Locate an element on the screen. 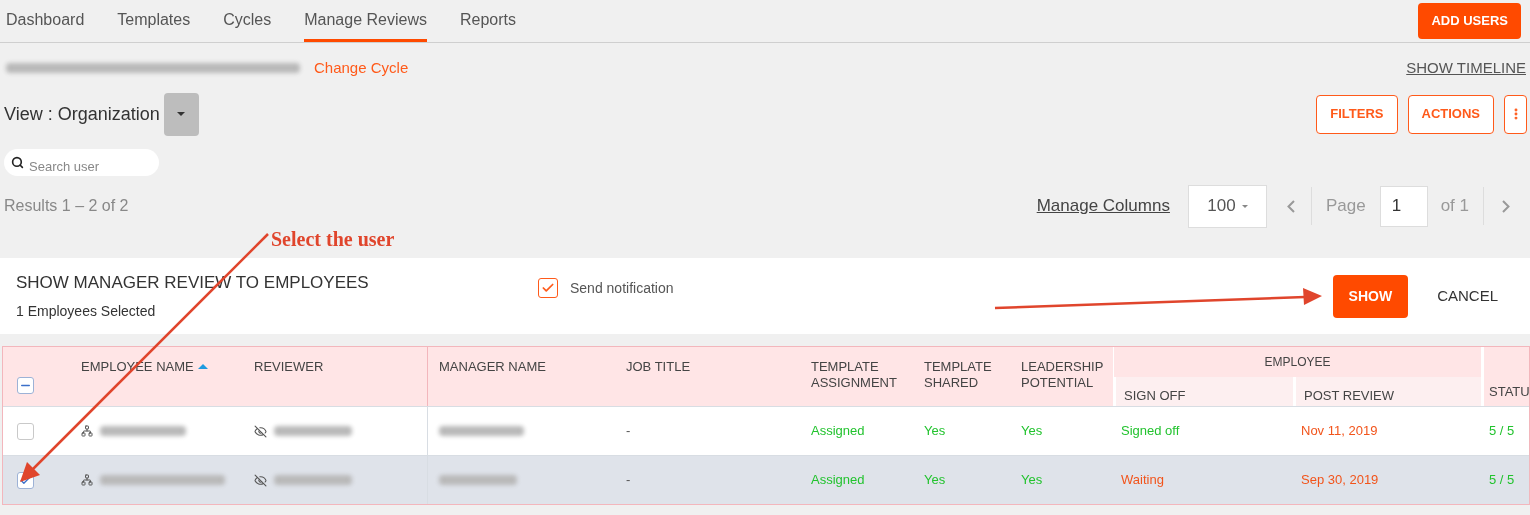 The width and height of the screenshot is (1530, 515). column-group-header: EMPLOYEE is located at coordinates (1297, 362).